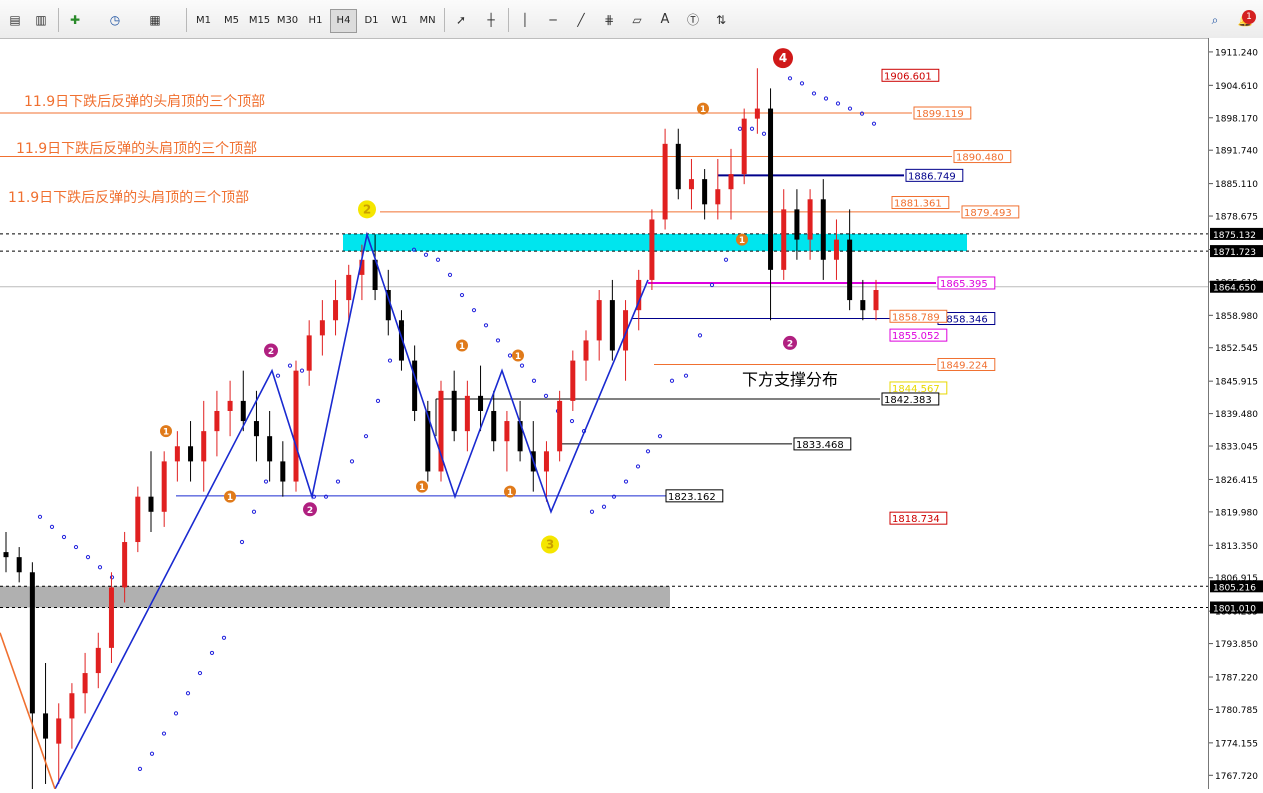 The height and width of the screenshot is (793, 1263). What do you see at coordinates (1249, 17) in the screenshot?
I see `notification-badge: 1` at bounding box center [1249, 17].